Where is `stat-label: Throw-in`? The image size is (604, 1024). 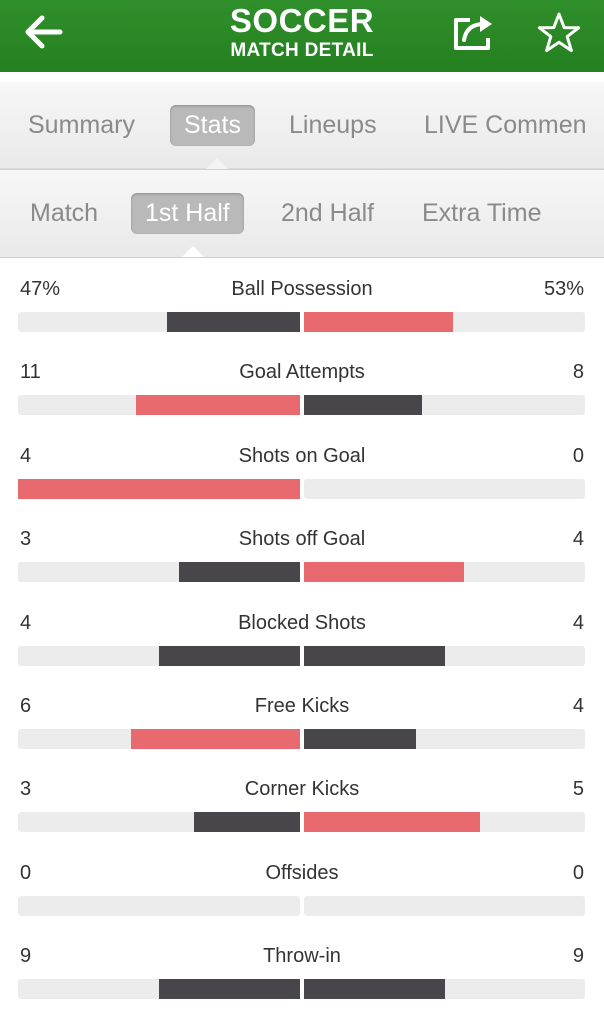
stat-label: Throw-in is located at coordinates (302, 956).